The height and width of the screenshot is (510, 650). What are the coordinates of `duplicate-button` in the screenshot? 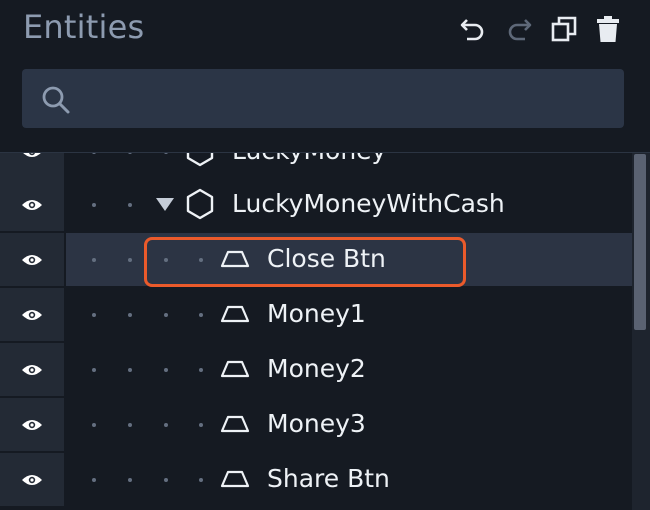 It's located at (564, 29).